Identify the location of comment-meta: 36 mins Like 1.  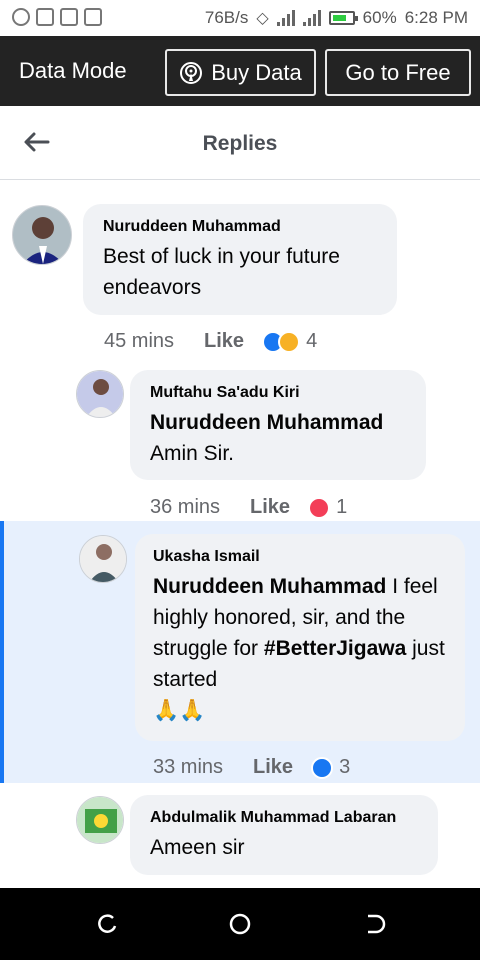
(248, 507).